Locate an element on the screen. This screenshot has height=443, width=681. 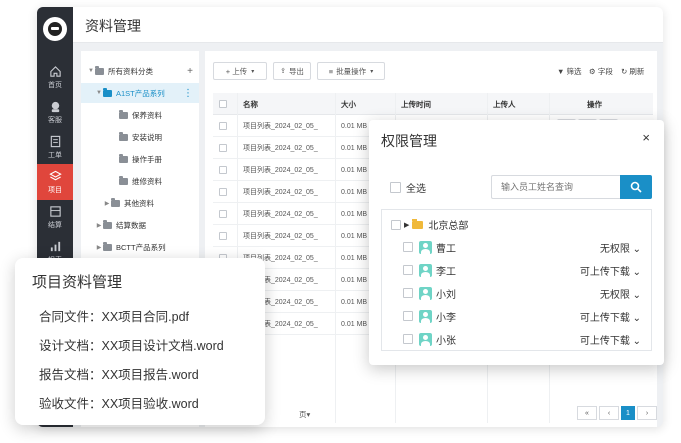
tree-item-maintenance: 保养资料 is located at coordinates (140, 115).